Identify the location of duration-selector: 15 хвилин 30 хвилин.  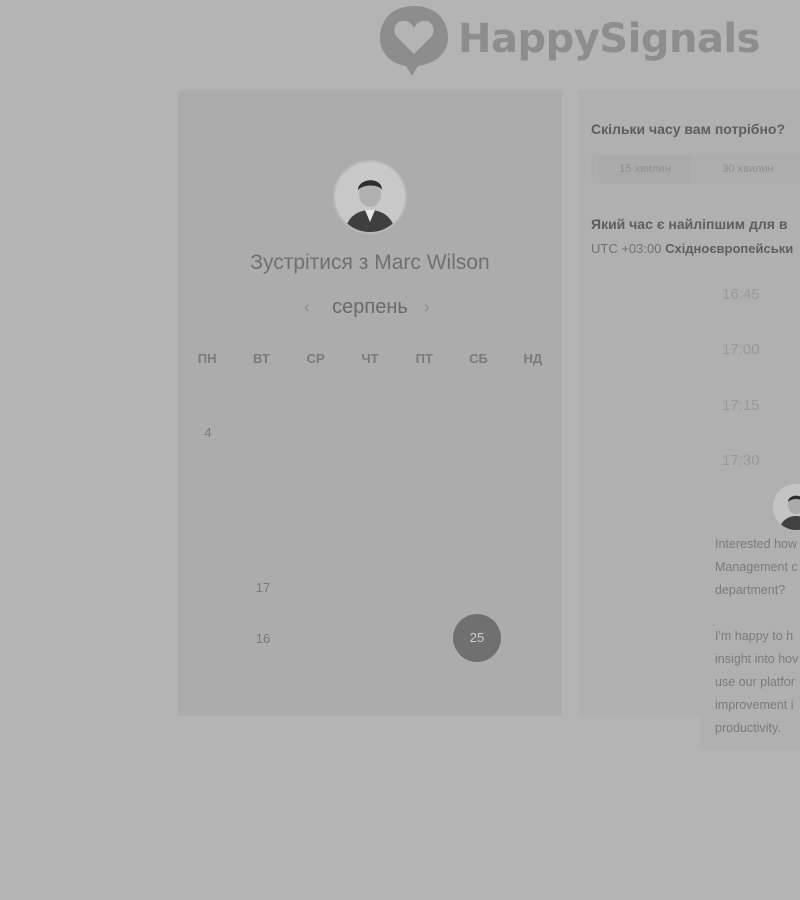
(695, 169).